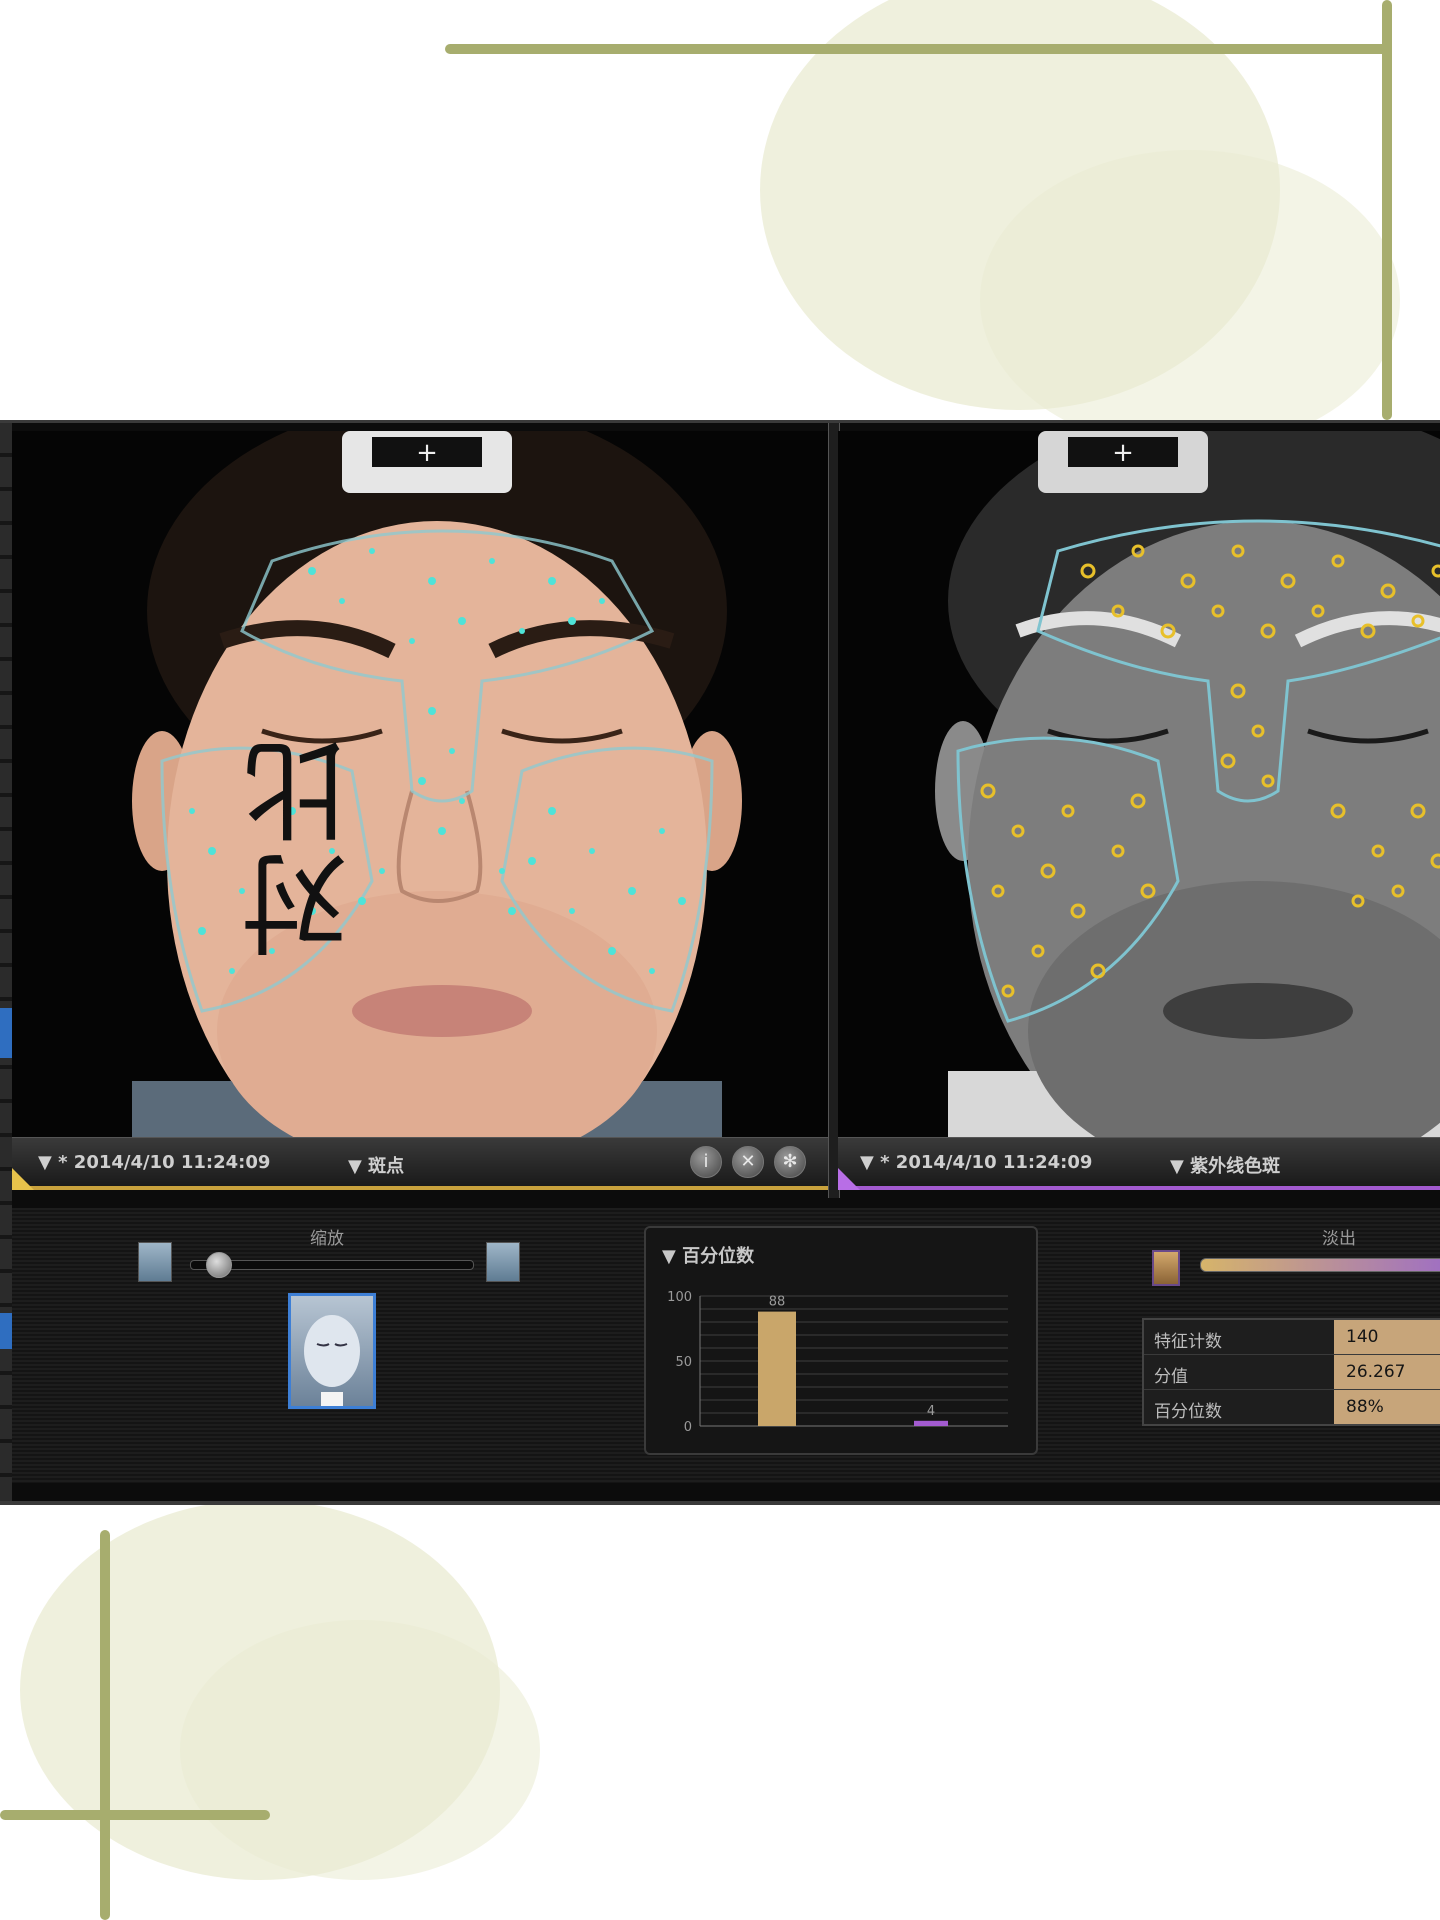  What do you see at coordinates (23, 1179) in the screenshot?
I see `left-bar-corner-marker` at bounding box center [23, 1179].